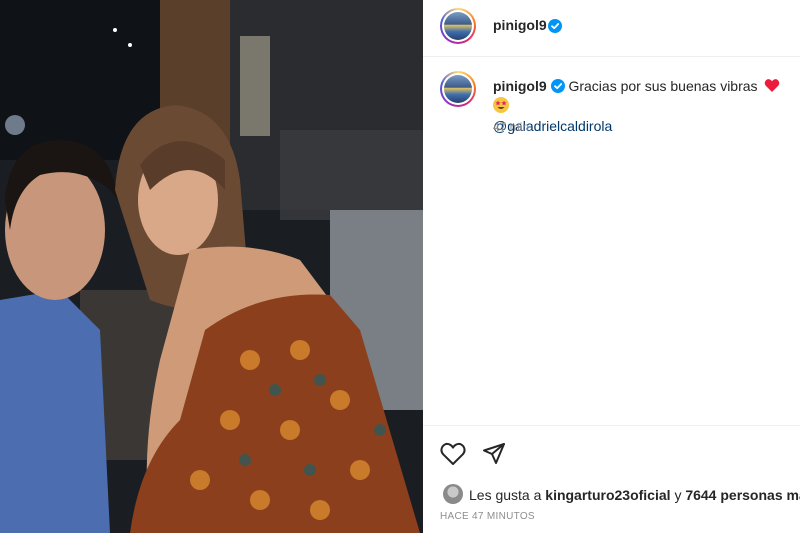 The image size is (800, 534). What do you see at coordinates (505, 495) in the screenshot?
I see `likes-prefix: Les gusta a` at bounding box center [505, 495].